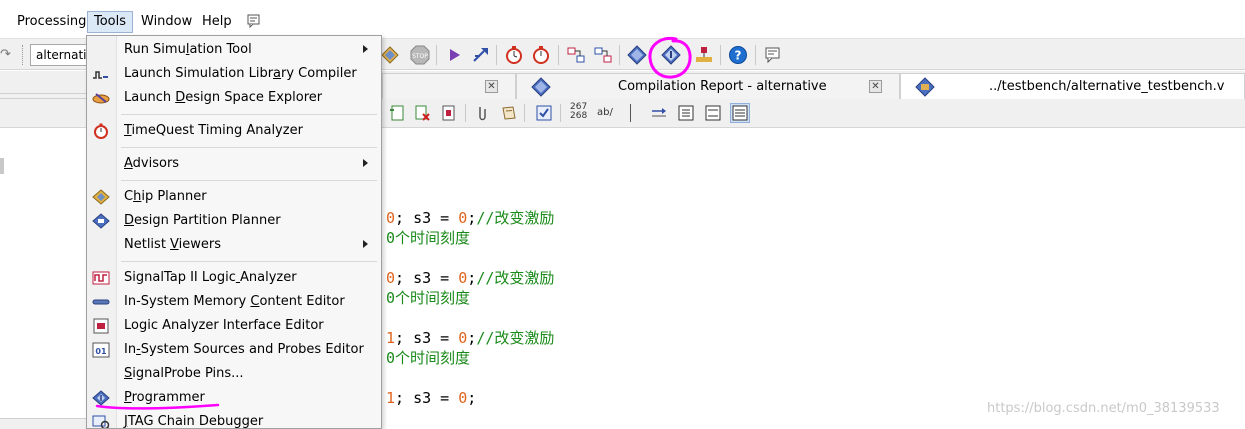 This screenshot has width=1245, height=429. What do you see at coordinates (622, 3) in the screenshot?
I see `window-title-strip` at bounding box center [622, 3].